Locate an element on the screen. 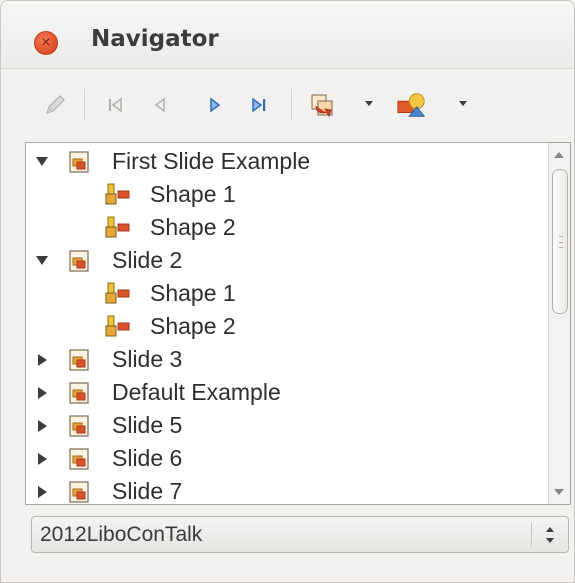  pen-icon is located at coordinates (55, 104).